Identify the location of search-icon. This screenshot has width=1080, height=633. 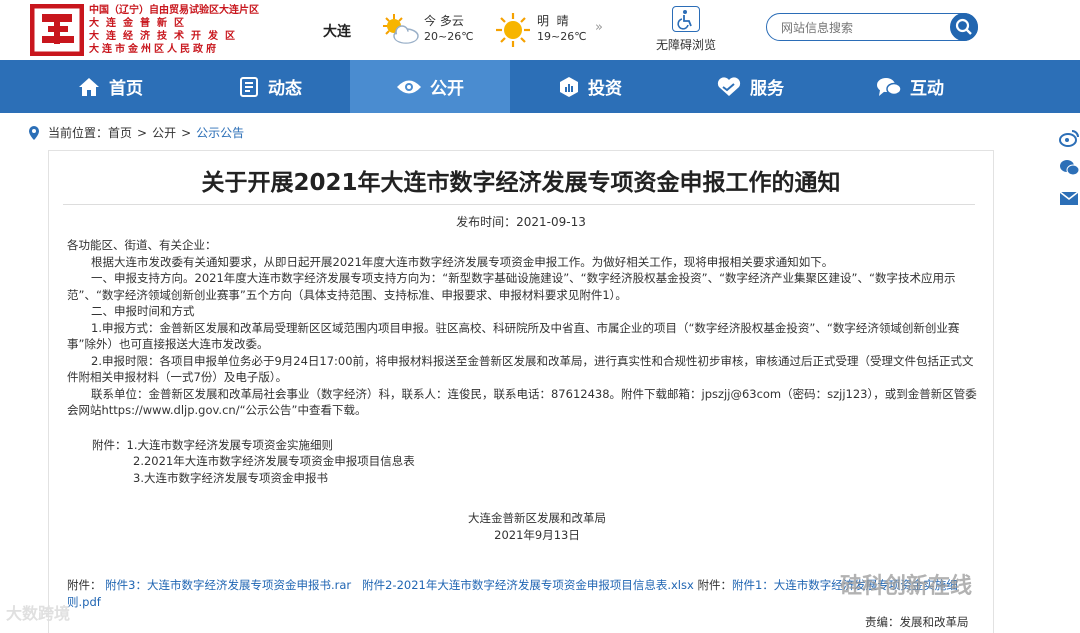
(963, 26).